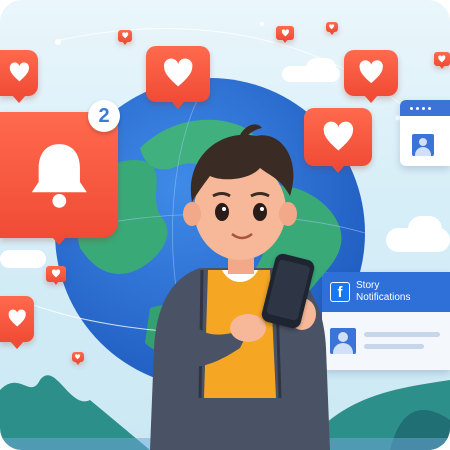 This screenshot has width=450, height=450. I want to click on notification-count-badge: 2, so click(104, 116).